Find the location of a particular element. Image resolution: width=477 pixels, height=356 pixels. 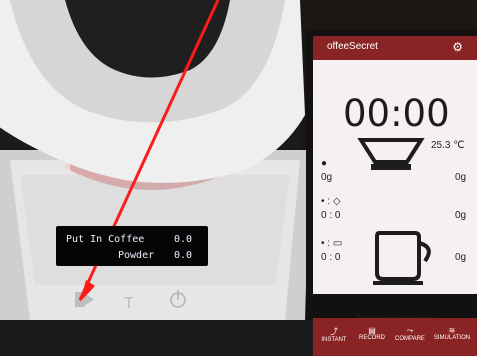

nav-record-label: RECORD is located at coordinates (371, 338).